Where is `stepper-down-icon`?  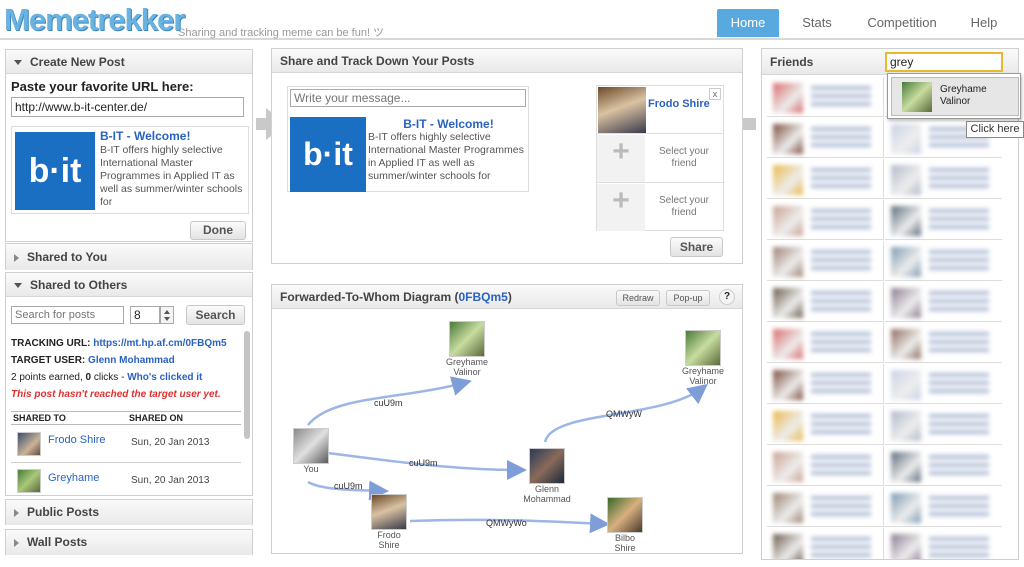 stepper-down-icon is located at coordinates (167, 319).